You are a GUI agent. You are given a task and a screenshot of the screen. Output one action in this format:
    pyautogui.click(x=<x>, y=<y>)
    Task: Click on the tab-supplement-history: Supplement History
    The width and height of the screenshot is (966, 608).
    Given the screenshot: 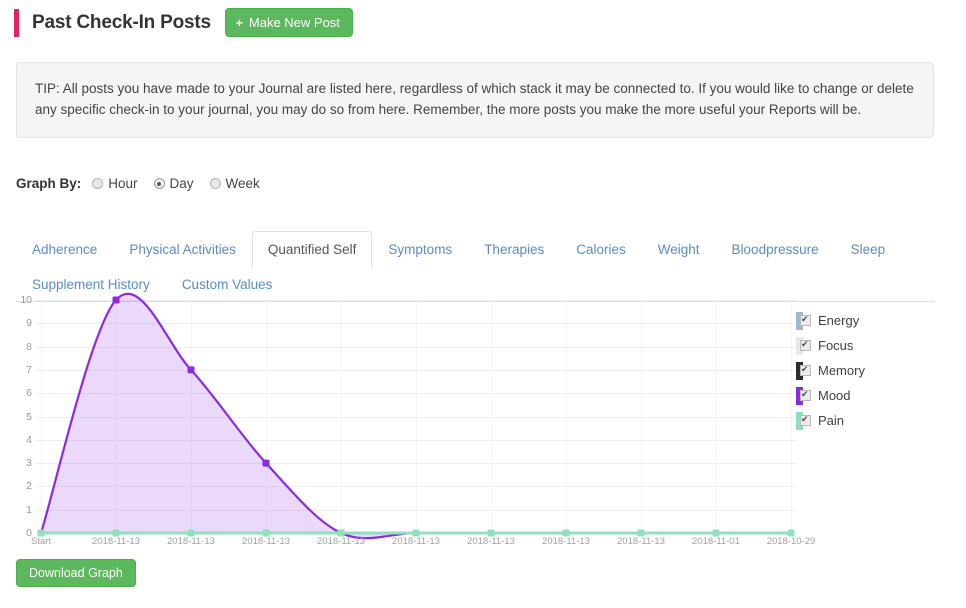 What is the action you would take?
    pyautogui.click(x=91, y=284)
    